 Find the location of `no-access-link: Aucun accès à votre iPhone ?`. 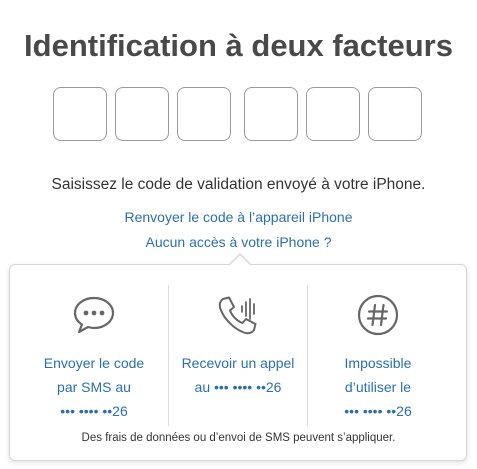

no-access-link: Aucun accès à votre iPhone ? is located at coordinates (238, 242).